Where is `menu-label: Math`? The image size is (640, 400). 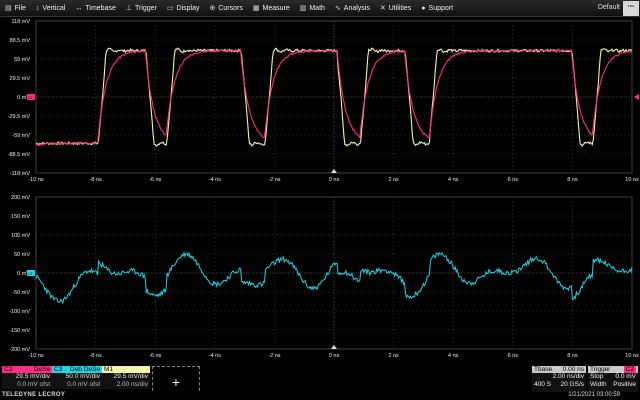 menu-label: Math is located at coordinates (317, 8).